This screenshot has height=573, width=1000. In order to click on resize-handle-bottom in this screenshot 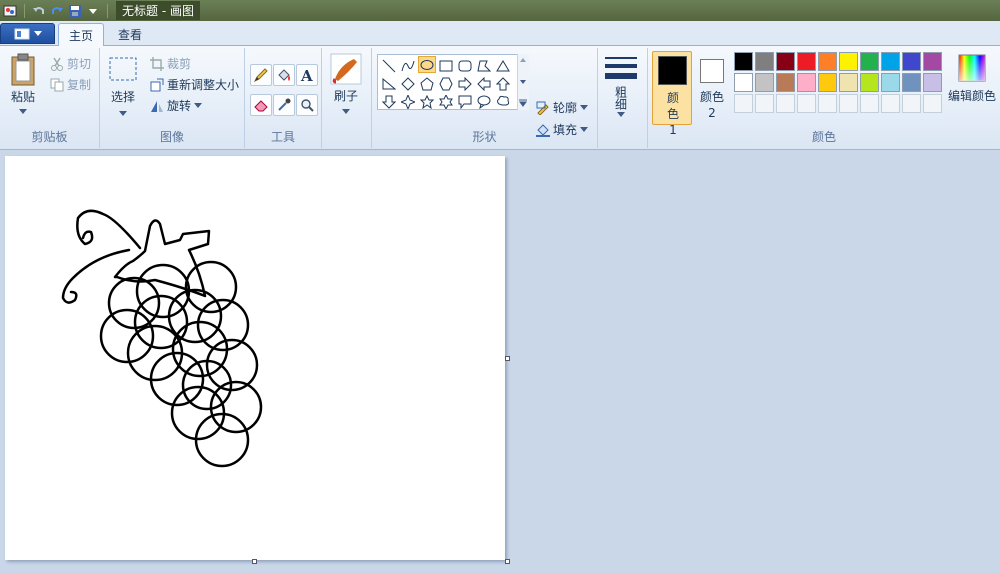, I will do `click(254, 561)`.